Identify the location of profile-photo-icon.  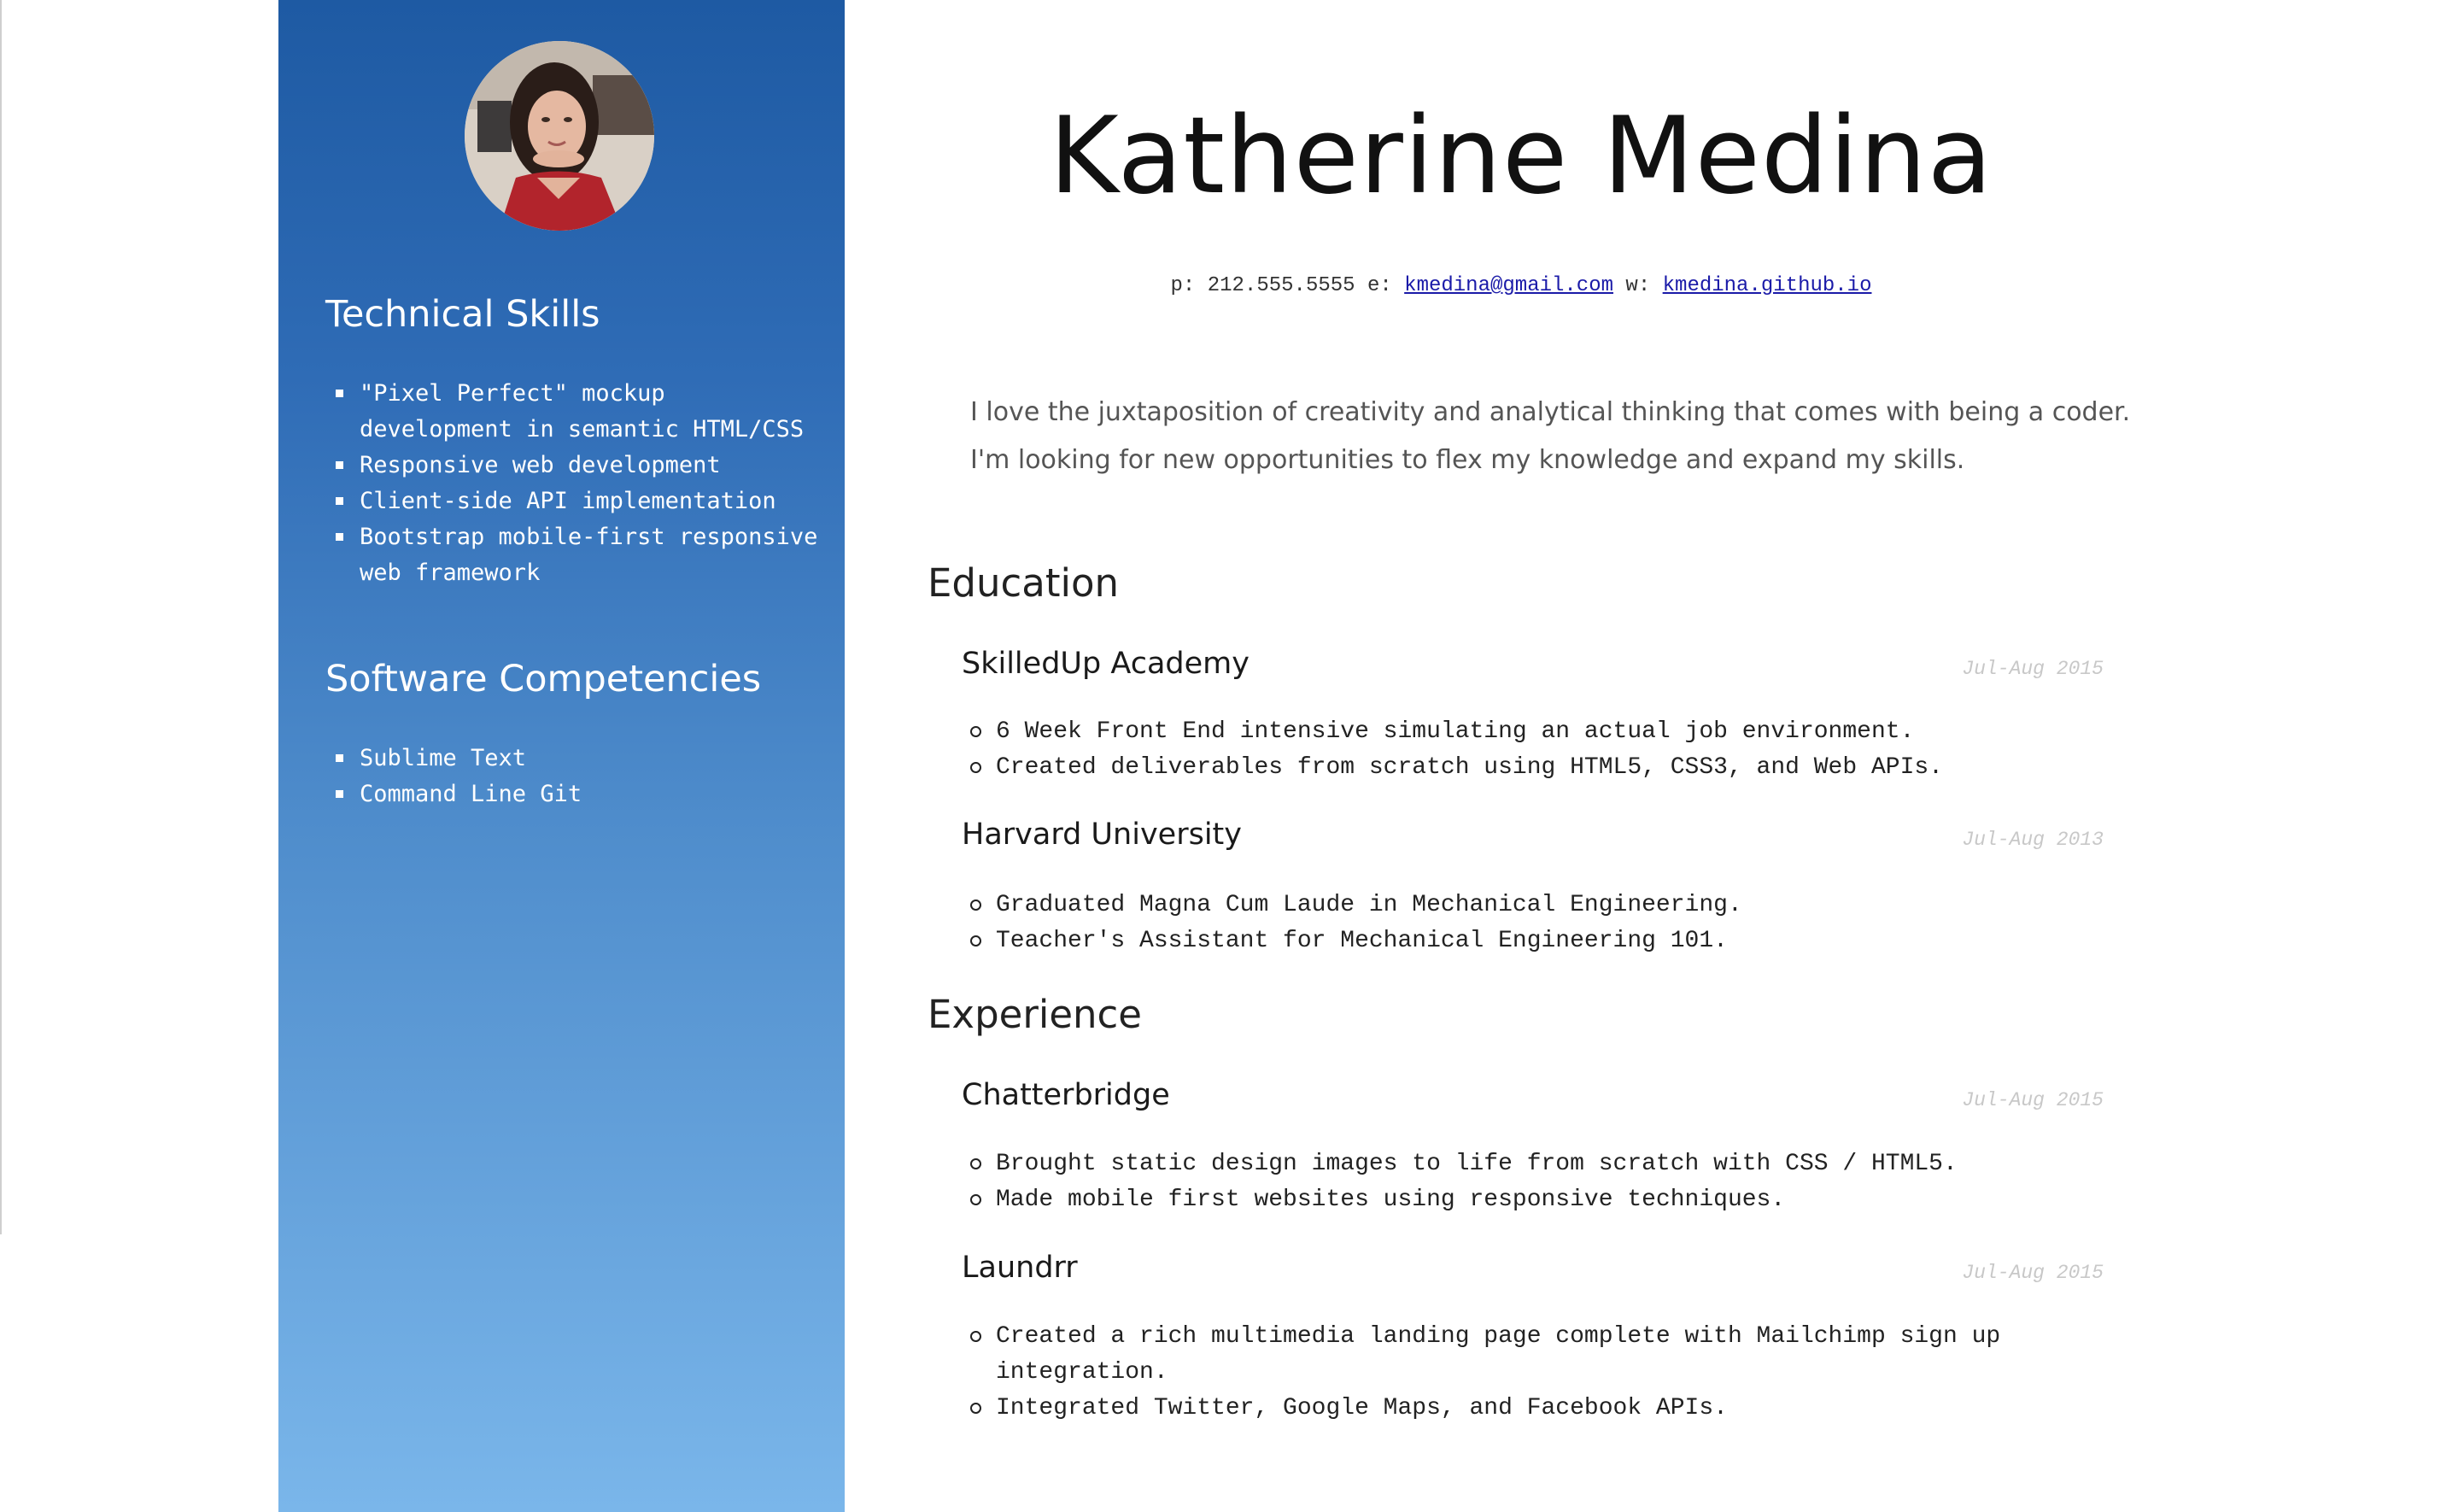
(559, 136).